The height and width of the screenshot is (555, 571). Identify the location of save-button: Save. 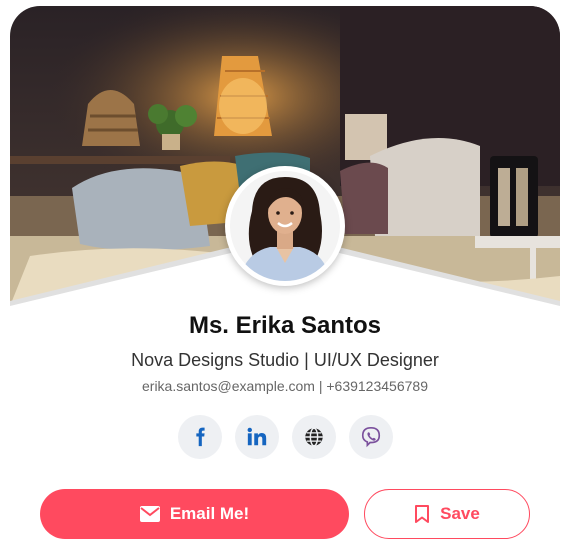
(447, 514).